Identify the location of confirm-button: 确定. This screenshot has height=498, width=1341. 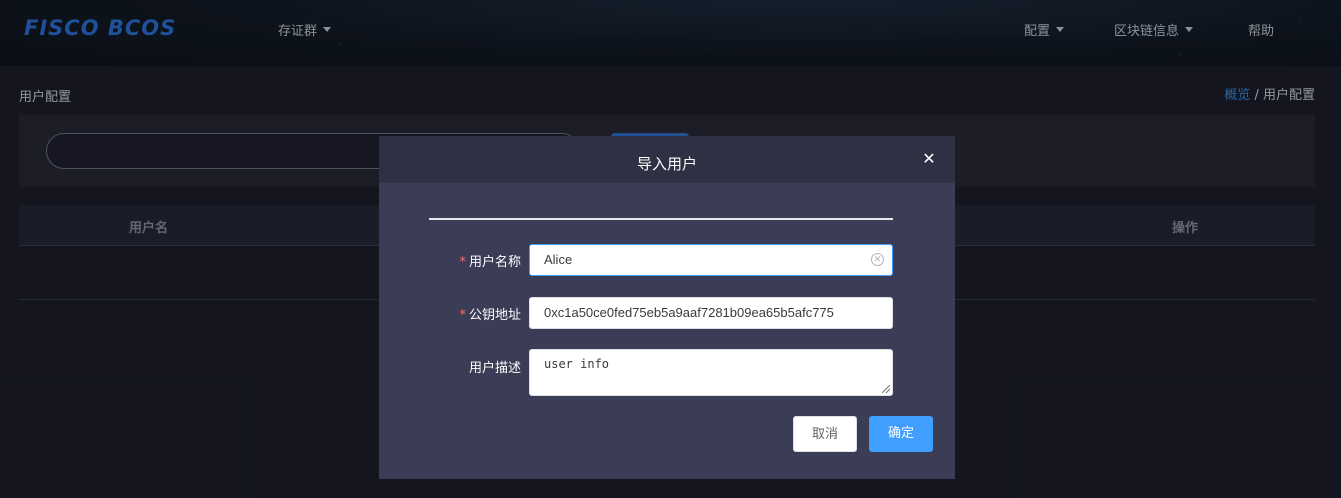
(901, 434).